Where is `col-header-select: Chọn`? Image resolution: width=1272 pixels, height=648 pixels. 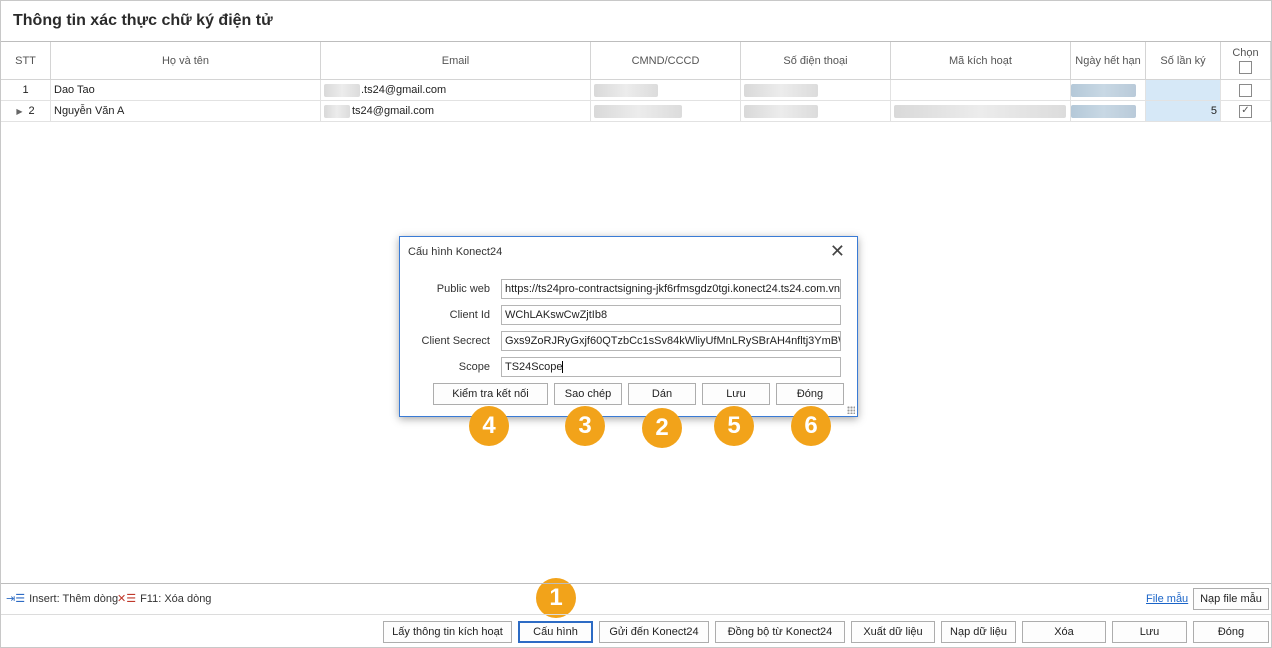
col-header-select: Chọn is located at coordinates (1246, 61).